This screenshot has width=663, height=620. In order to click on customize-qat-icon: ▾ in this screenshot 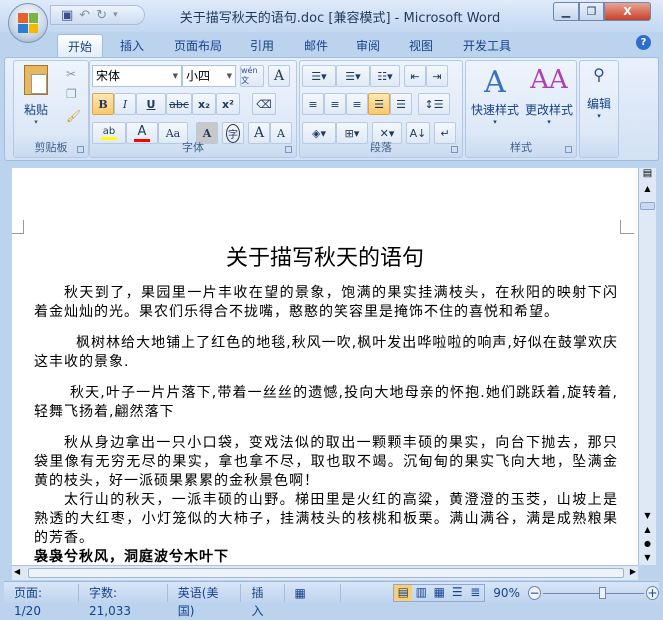, I will do `click(115, 15)`.